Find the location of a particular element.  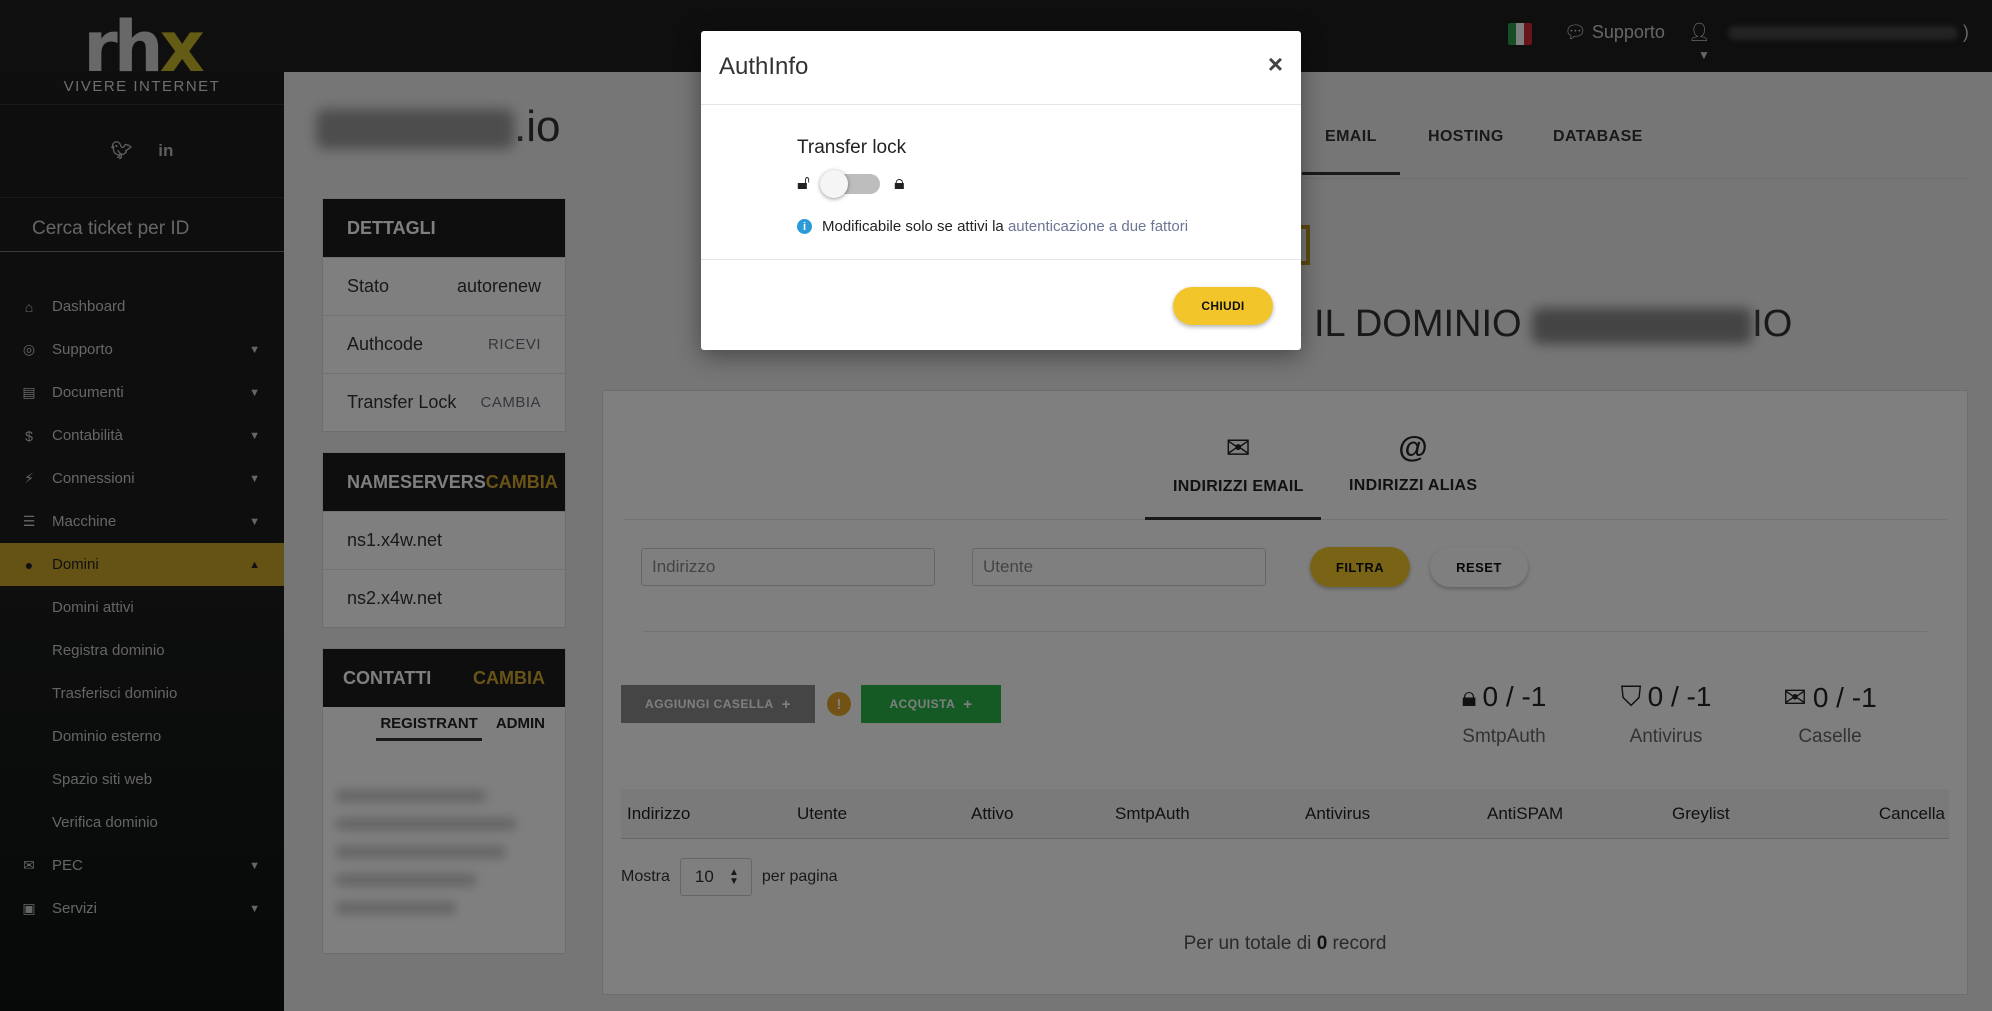

close-button: CHIUDI is located at coordinates (1223, 306).